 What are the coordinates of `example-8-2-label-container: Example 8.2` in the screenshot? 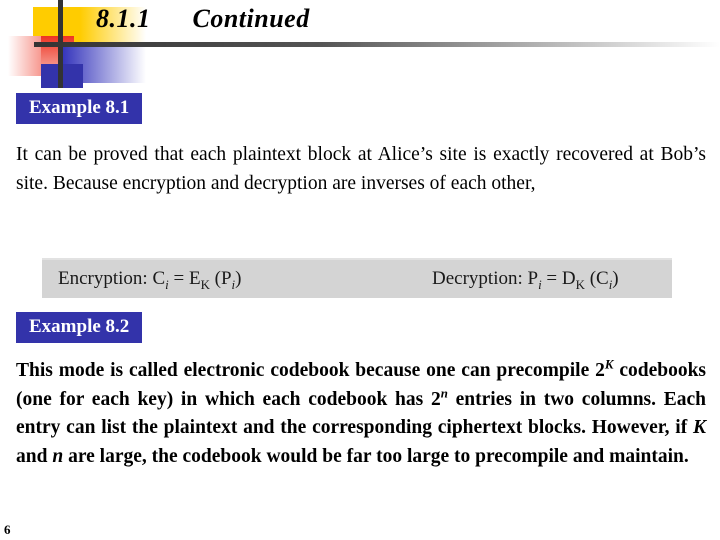 It's located at (79, 327).